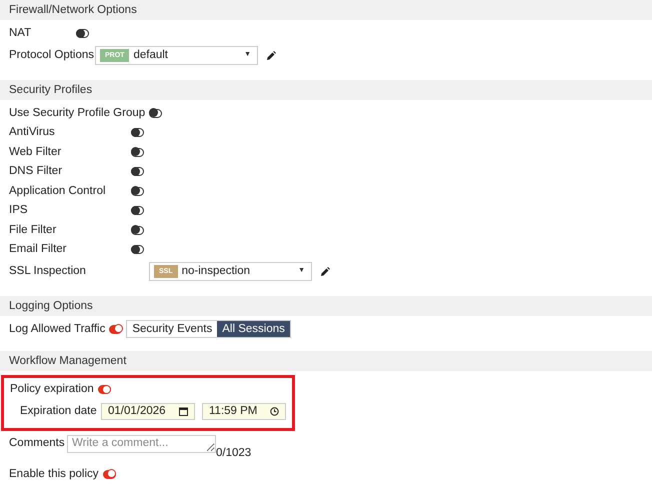 This screenshot has width=652, height=499. Describe the element at coordinates (58, 191) in the screenshot. I see `field-label: Application Control` at that location.